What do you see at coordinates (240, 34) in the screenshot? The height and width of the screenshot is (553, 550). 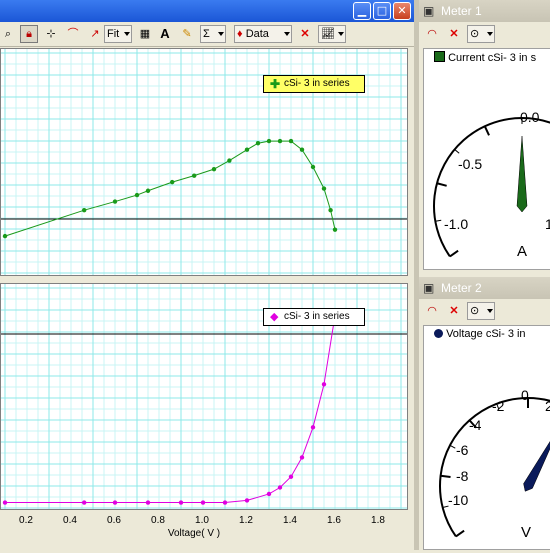 I see `drop-icon: ♦` at bounding box center [240, 34].